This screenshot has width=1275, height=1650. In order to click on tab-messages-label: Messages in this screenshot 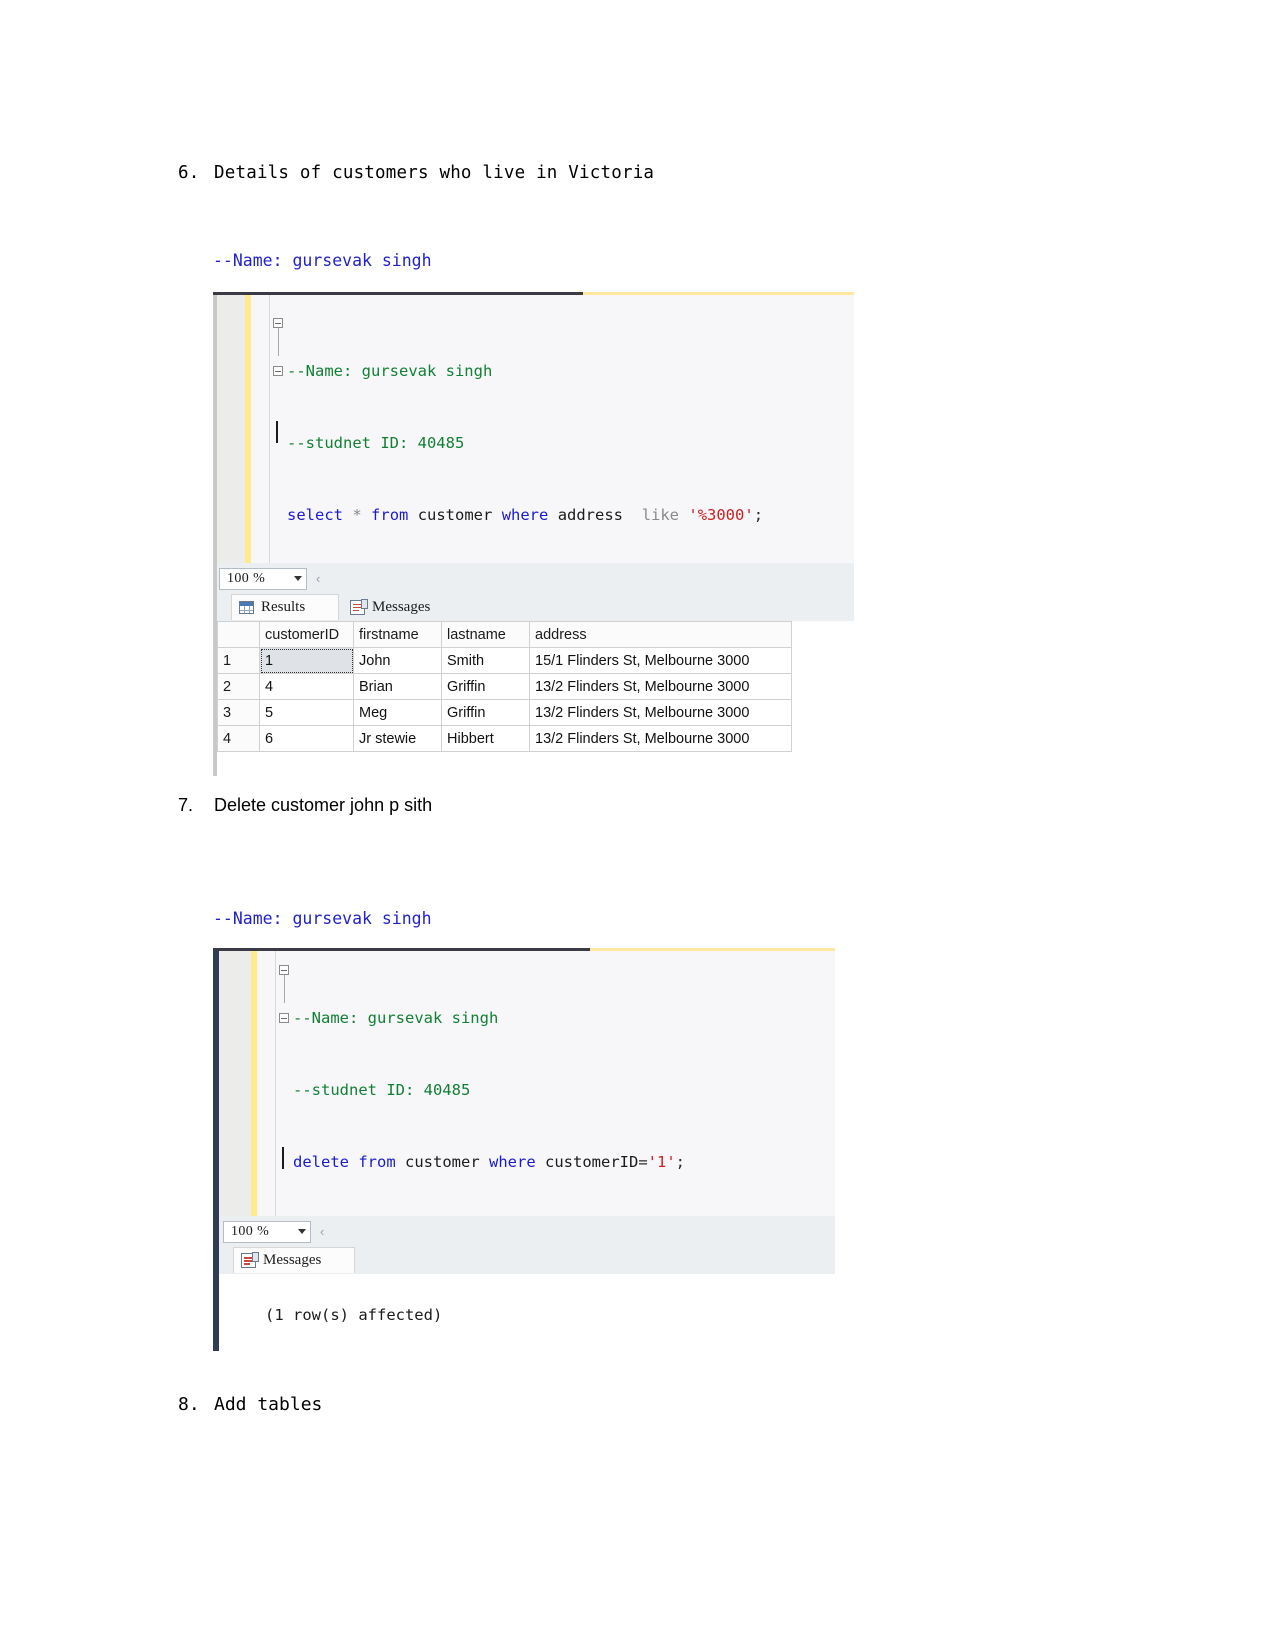, I will do `click(292, 1260)`.